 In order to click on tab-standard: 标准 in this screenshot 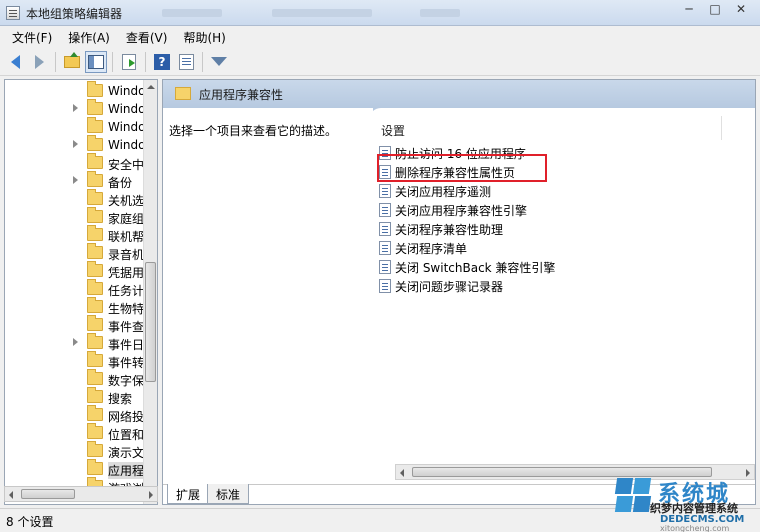, I will do `click(228, 494)`.